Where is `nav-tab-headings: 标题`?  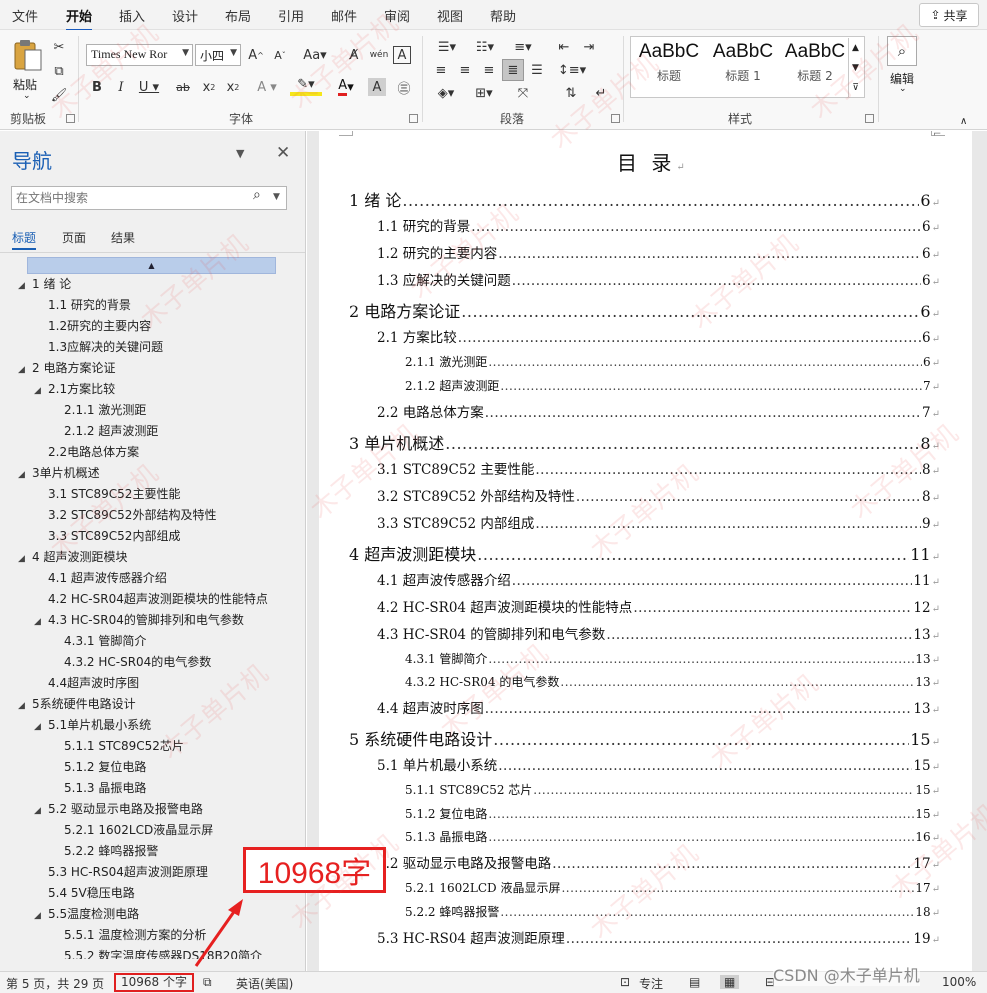 nav-tab-headings: 标题 is located at coordinates (24, 239).